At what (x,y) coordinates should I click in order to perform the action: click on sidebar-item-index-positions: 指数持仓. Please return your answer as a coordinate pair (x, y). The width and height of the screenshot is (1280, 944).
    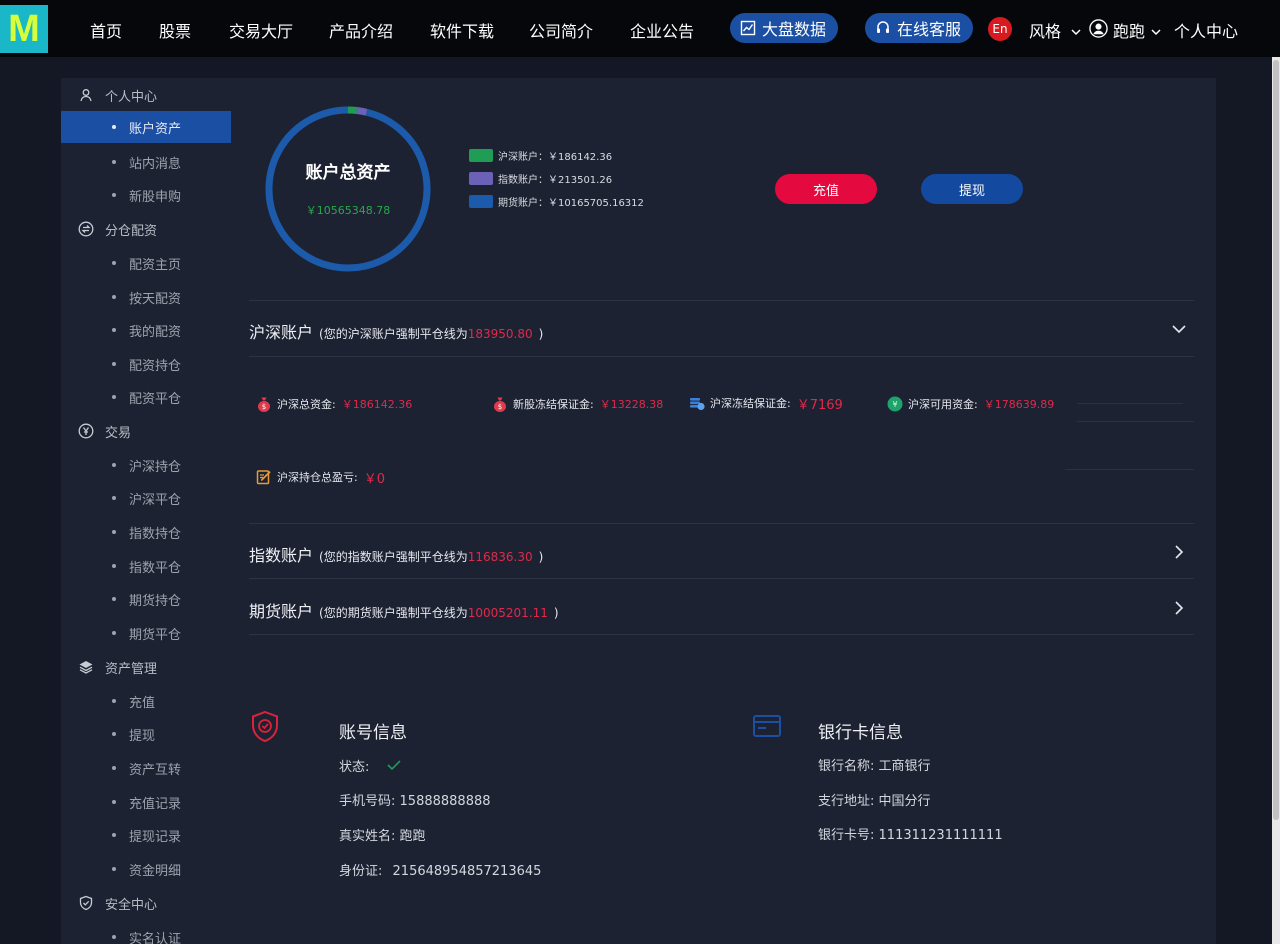
    Looking at the image, I should click on (146, 532).